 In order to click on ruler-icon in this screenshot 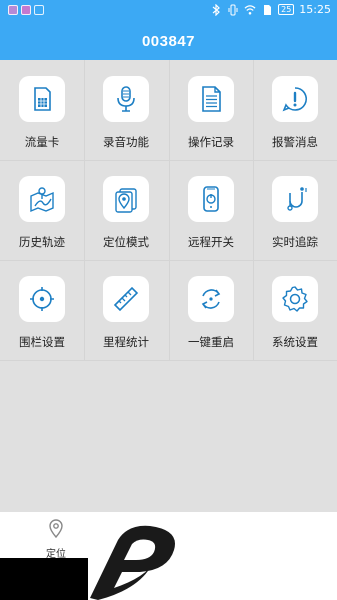, I will do `click(126, 299)`.